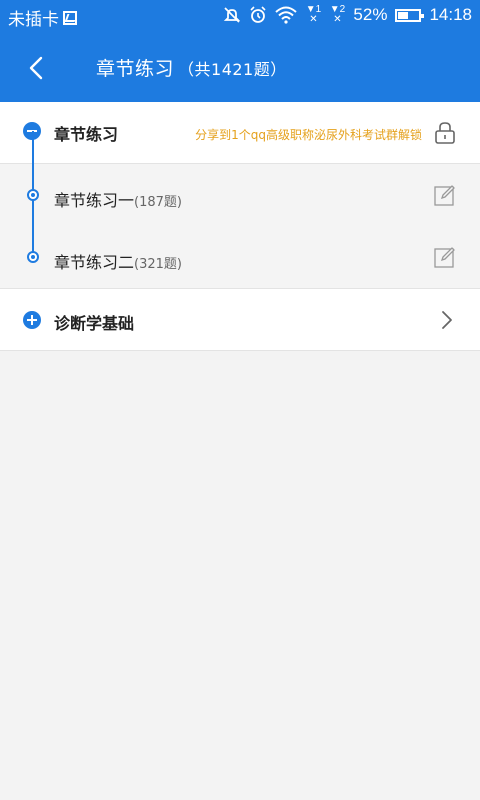 The height and width of the screenshot is (800, 480). What do you see at coordinates (232, 69) in the screenshot?
I see `page-title-count: （共1421题）` at bounding box center [232, 69].